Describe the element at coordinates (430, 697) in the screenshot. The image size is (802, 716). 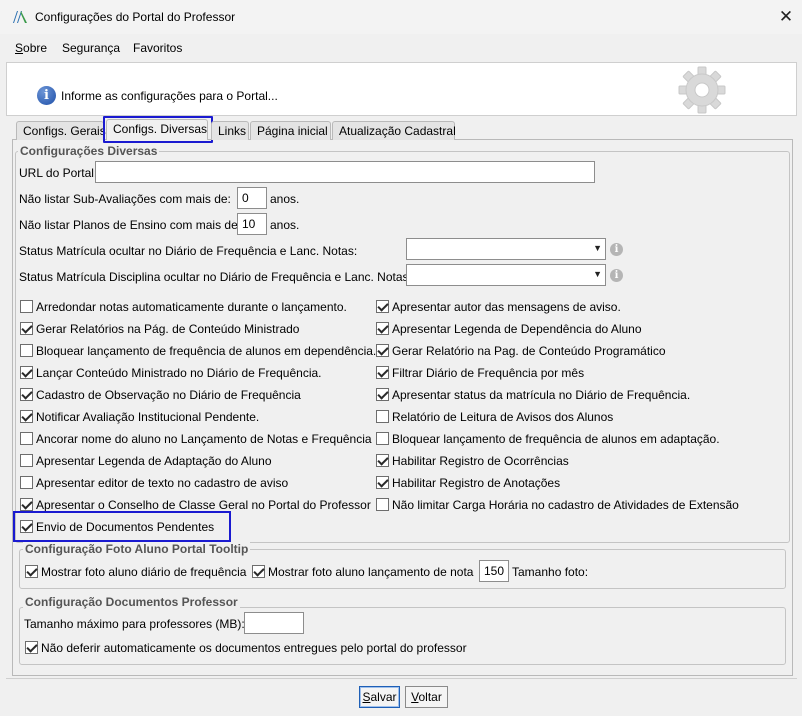
I see `back-label-rest: oltar` at that location.